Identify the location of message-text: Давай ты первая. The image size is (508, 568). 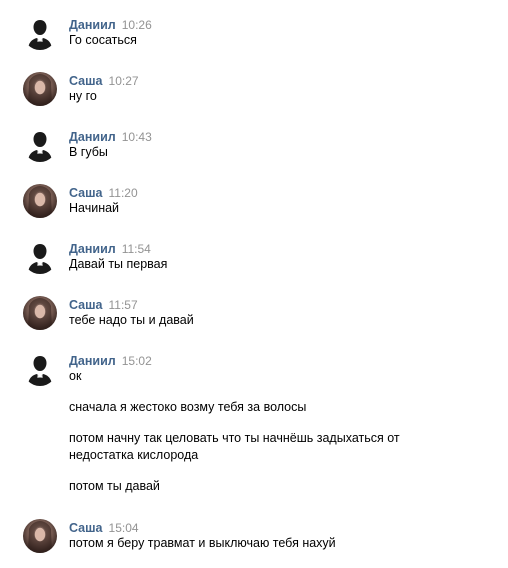
(118, 264).